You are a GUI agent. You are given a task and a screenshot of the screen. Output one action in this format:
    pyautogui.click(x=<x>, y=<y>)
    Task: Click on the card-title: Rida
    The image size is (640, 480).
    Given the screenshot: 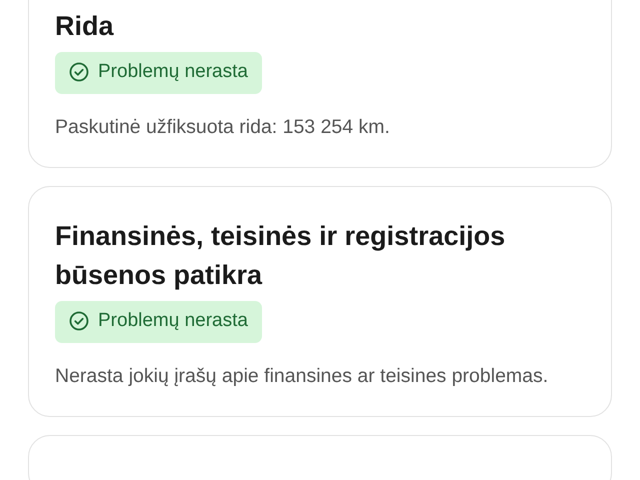 What is the action you would take?
    pyautogui.click(x=85, y=26)
    